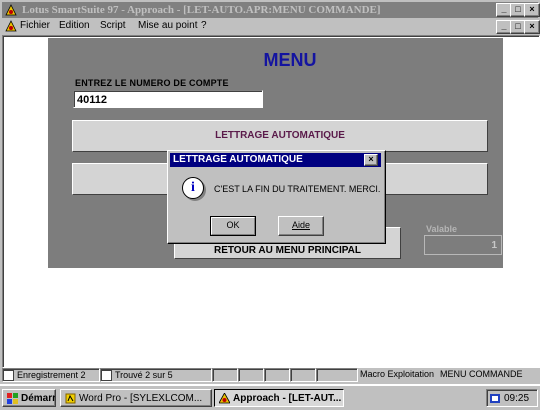  What do you see at coordinates (516, 398) in the screenshot?
I see `clock: 09:25` at bounding box center [516, 398].